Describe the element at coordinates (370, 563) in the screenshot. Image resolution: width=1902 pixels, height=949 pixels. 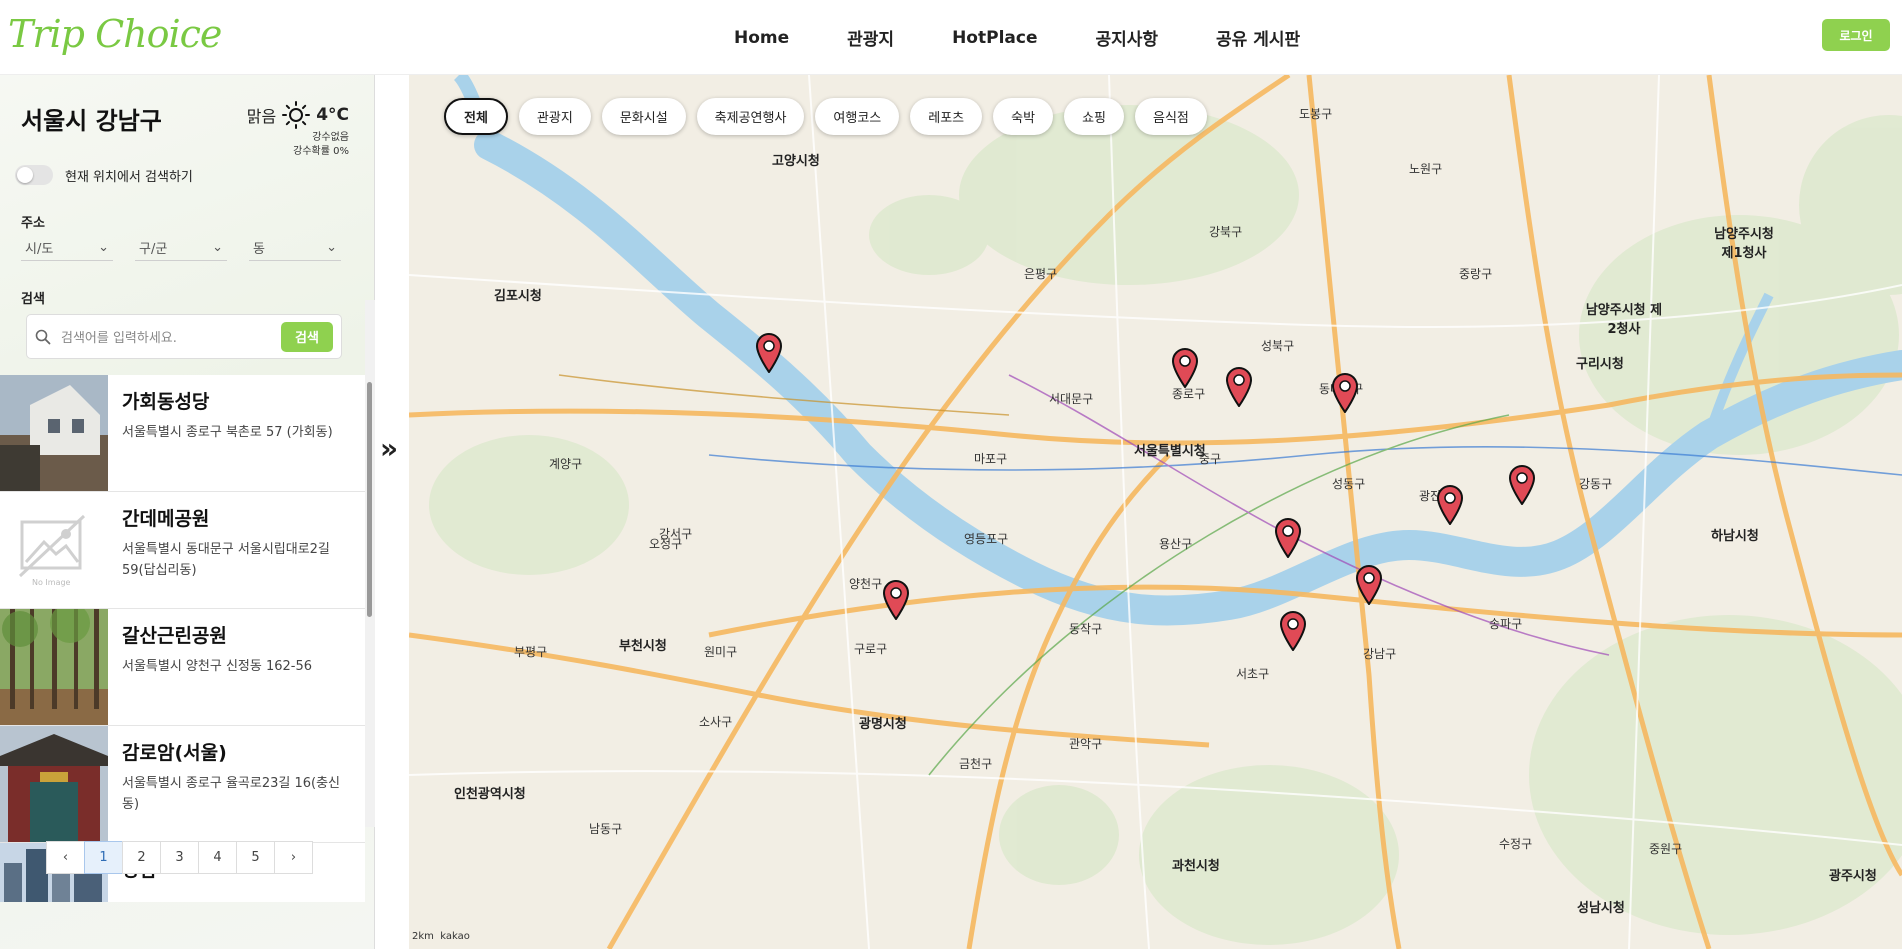
I see `list-scrollbar` at that location.